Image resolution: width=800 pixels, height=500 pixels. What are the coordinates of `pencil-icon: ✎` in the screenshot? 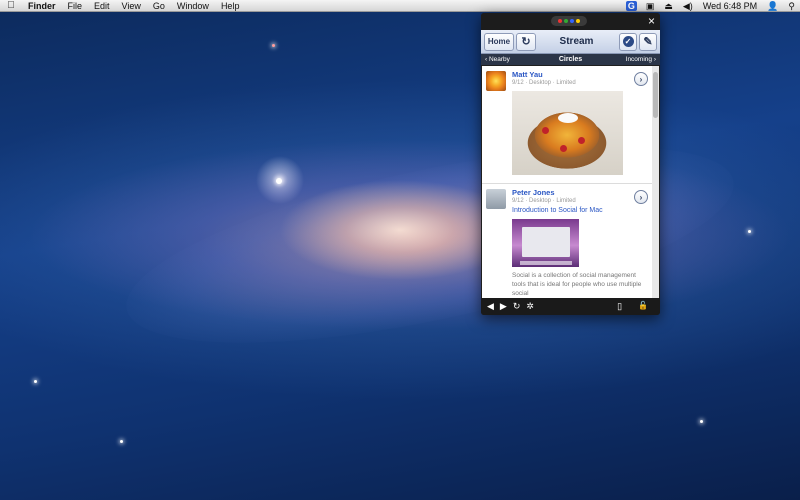 It's located at (648, 42).